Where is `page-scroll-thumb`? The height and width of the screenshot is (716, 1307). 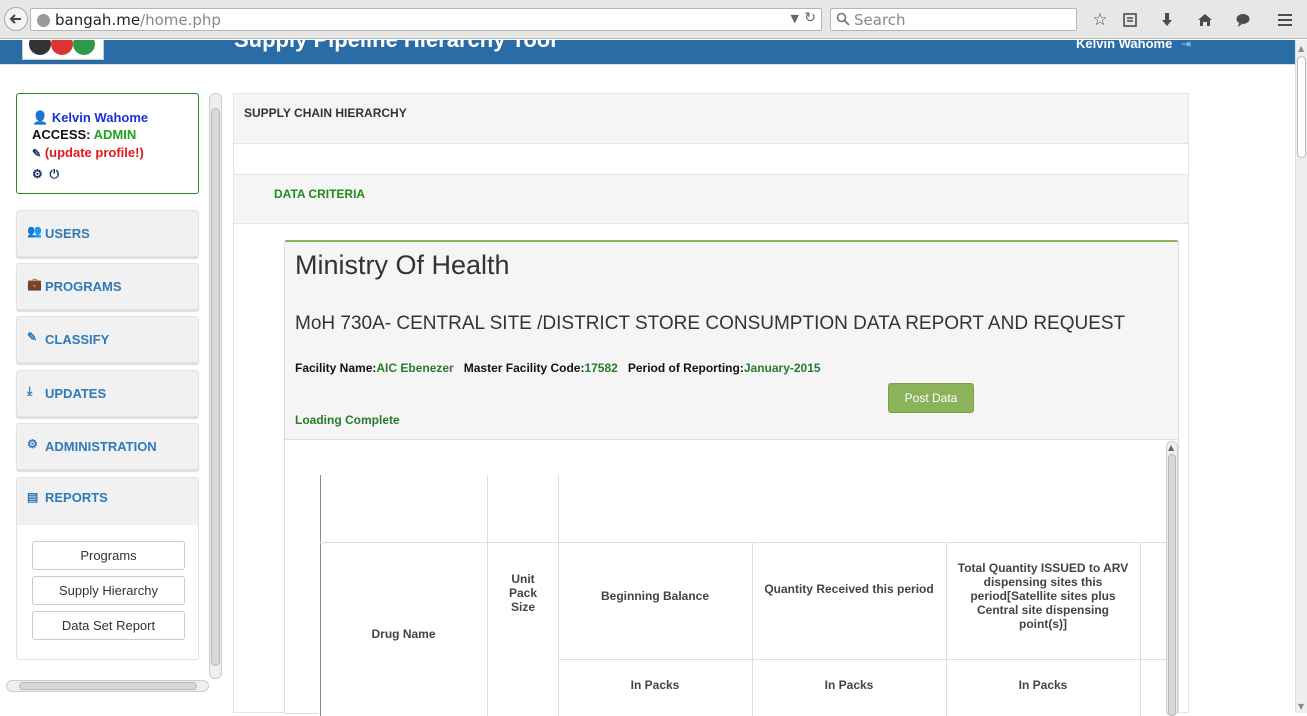
page-scroll-thumb is located at coordinates (1301, 107).